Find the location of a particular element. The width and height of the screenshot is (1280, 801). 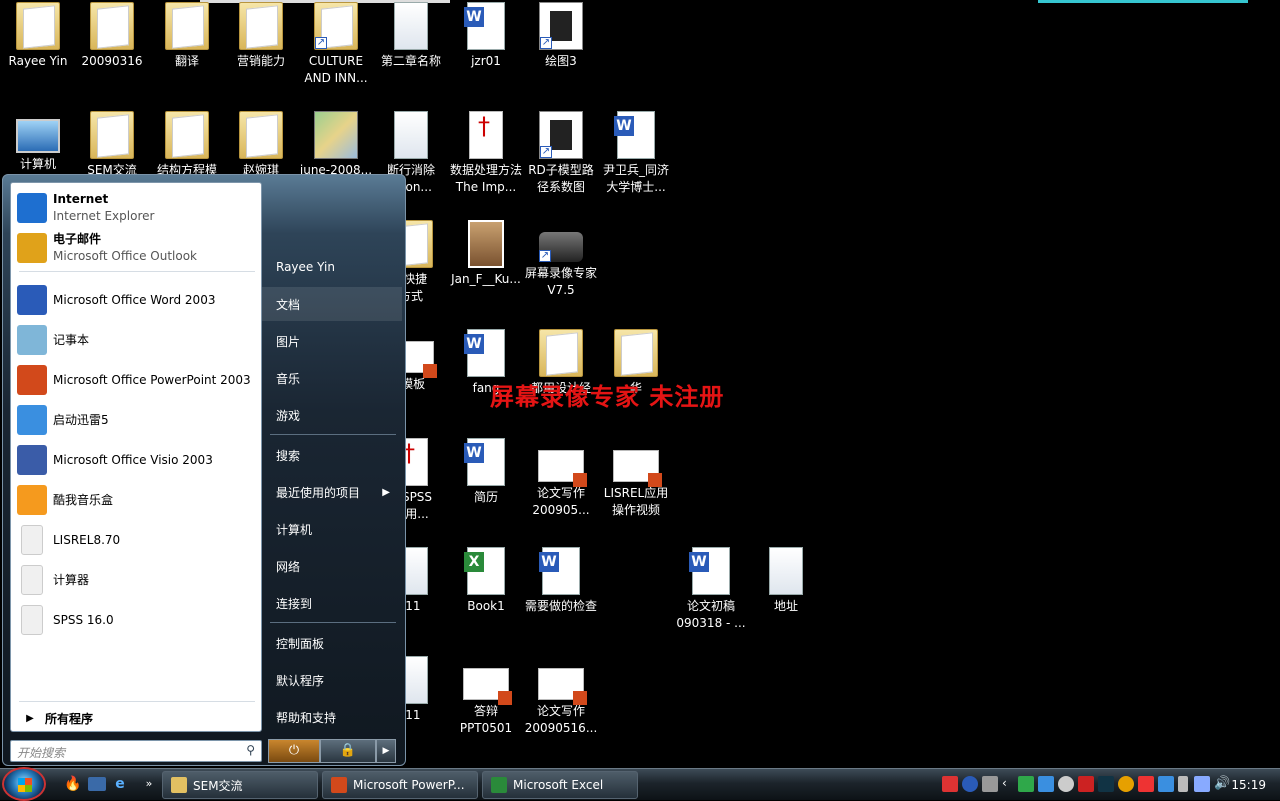

desktop-icon: 赵婉琪 is located at coordinates (261, 144).